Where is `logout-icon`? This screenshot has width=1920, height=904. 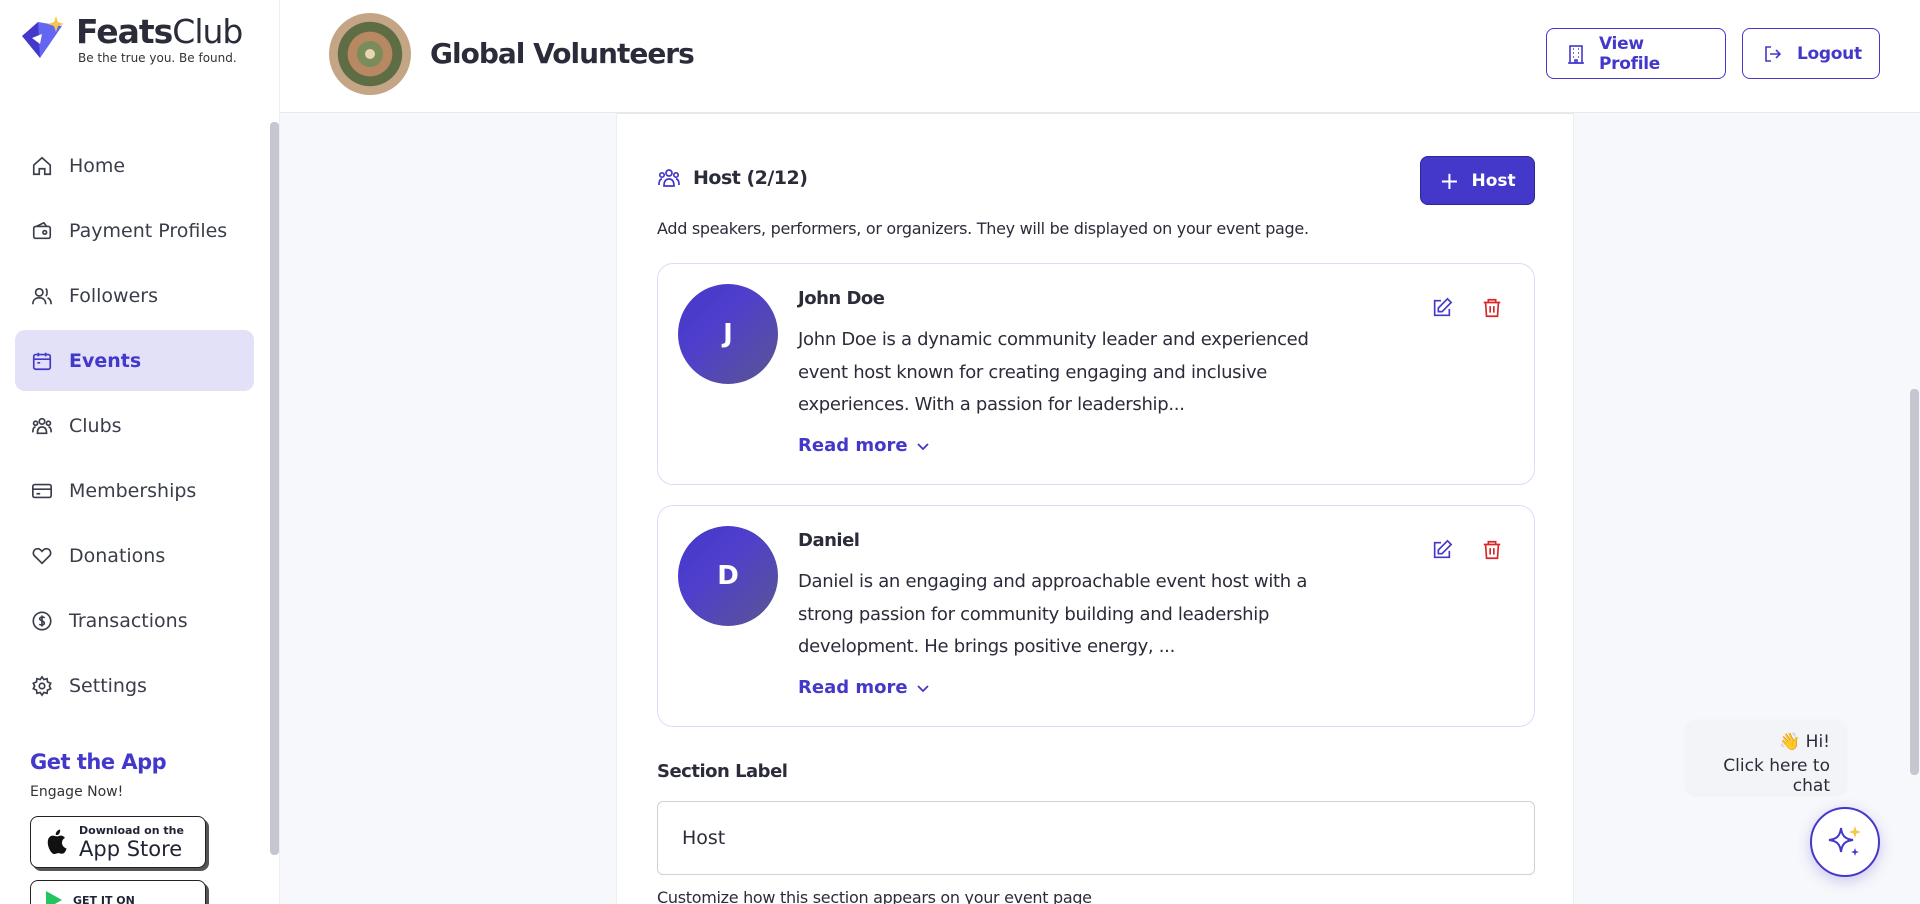
logout-icon is located at coordinates (1773, 54).